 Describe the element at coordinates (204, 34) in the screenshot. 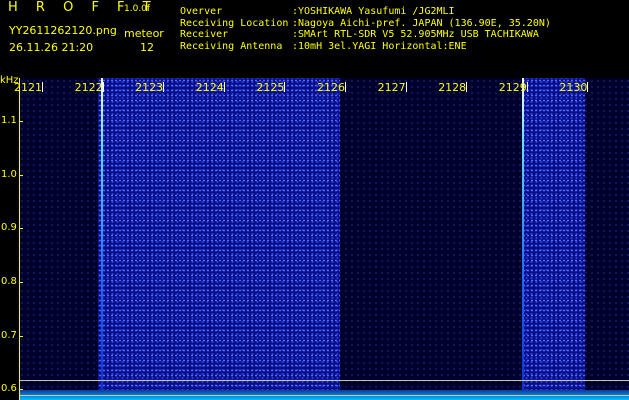

I see `info-key: Receiver` at that location.